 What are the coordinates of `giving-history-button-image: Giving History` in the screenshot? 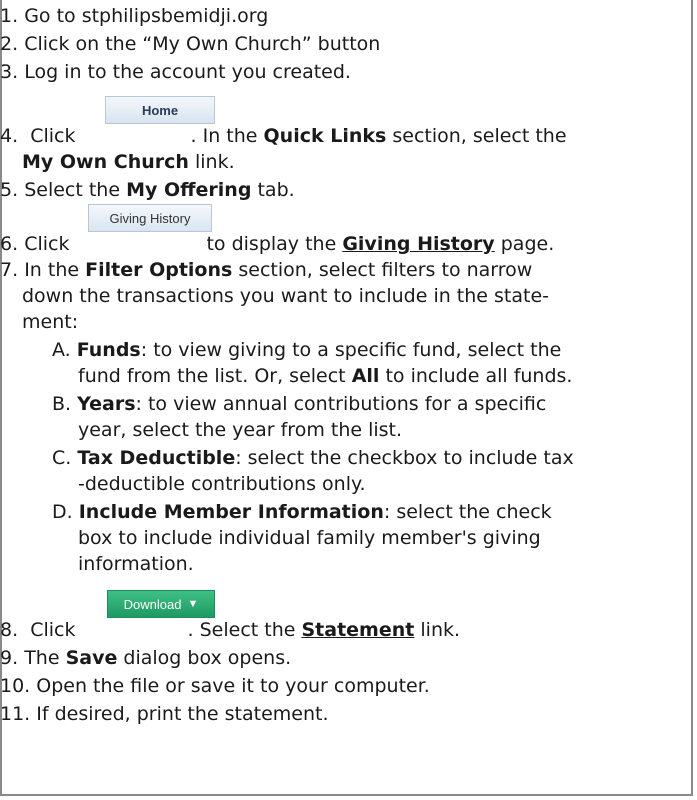 It's located at (150, 218).